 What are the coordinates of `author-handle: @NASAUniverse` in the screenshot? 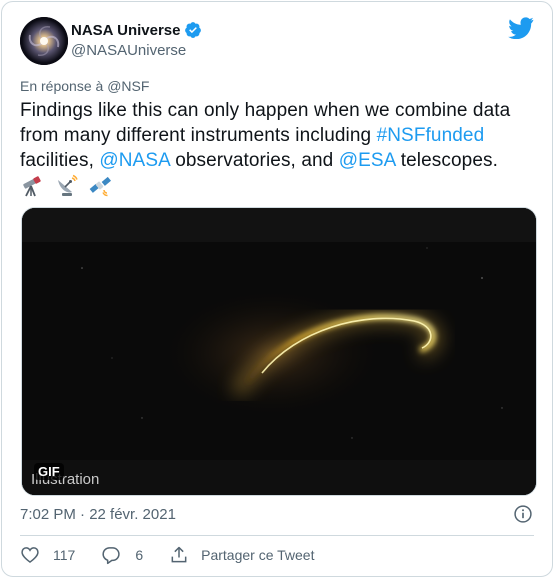 It's located at (136, 50).